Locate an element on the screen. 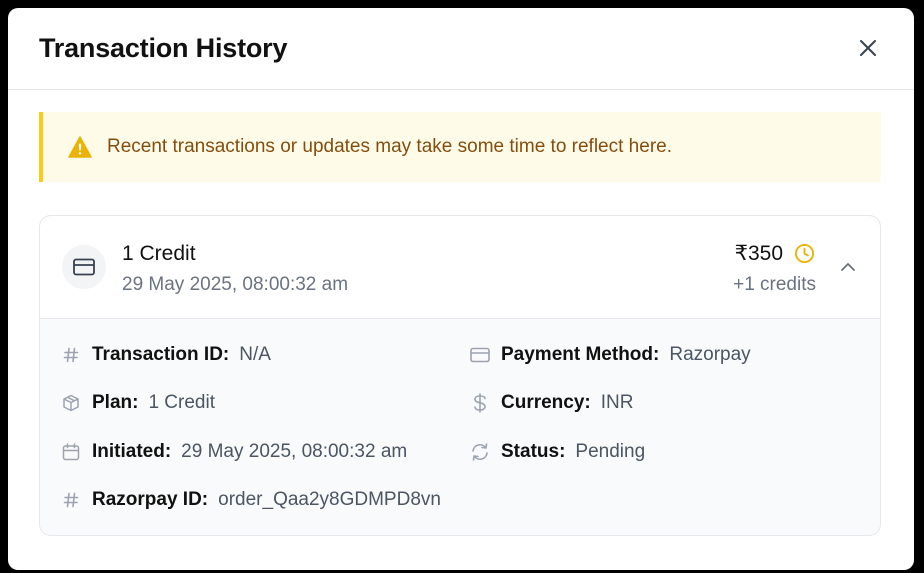 Image resolution: width=924 pixels, height=573 pixels. detail-payment-method: Payment Method: Razorpay is located at coordinates (610, 355).